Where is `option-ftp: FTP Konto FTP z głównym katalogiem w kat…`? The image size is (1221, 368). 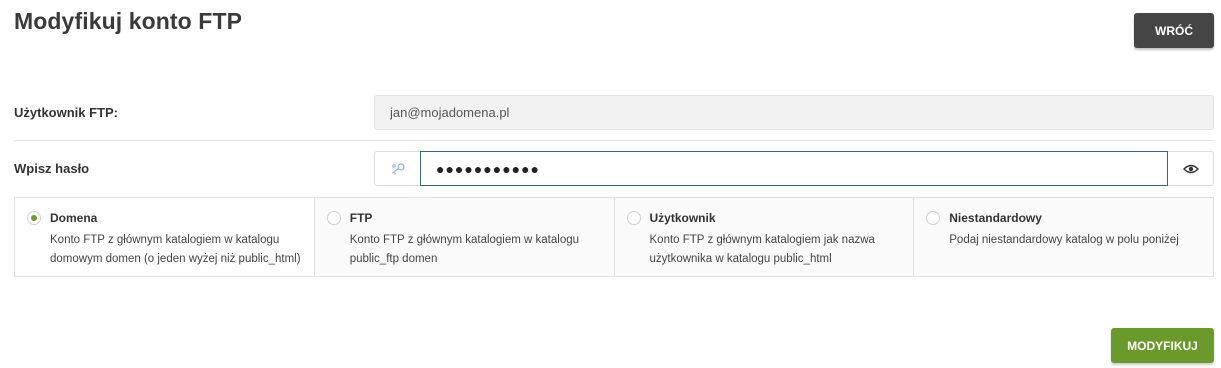 option-ftp: FTP Konto FTP z głównym katalogiem w kat… is located at coordinates (463, 237).